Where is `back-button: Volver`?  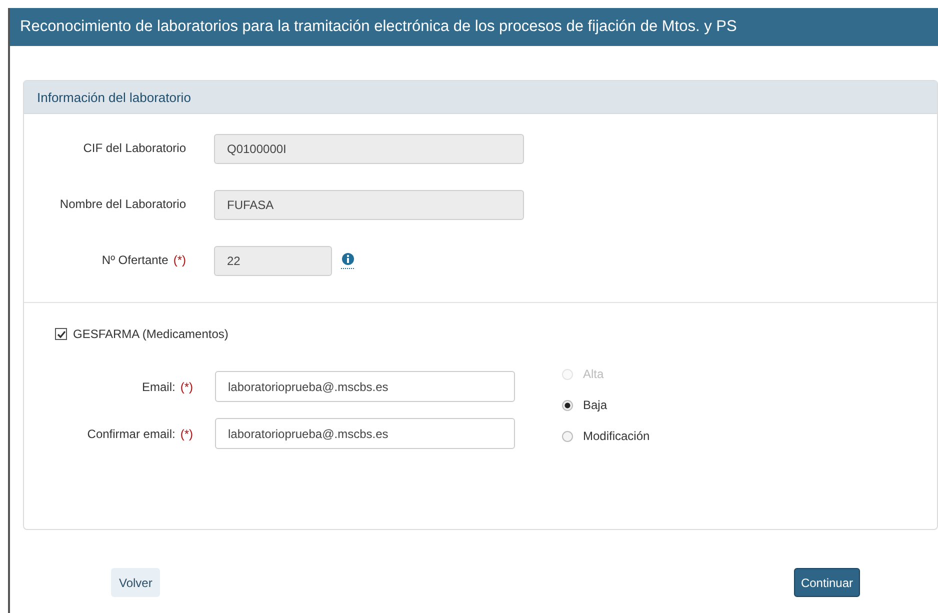 back-button: Volver is located at coordinates (135, 582).